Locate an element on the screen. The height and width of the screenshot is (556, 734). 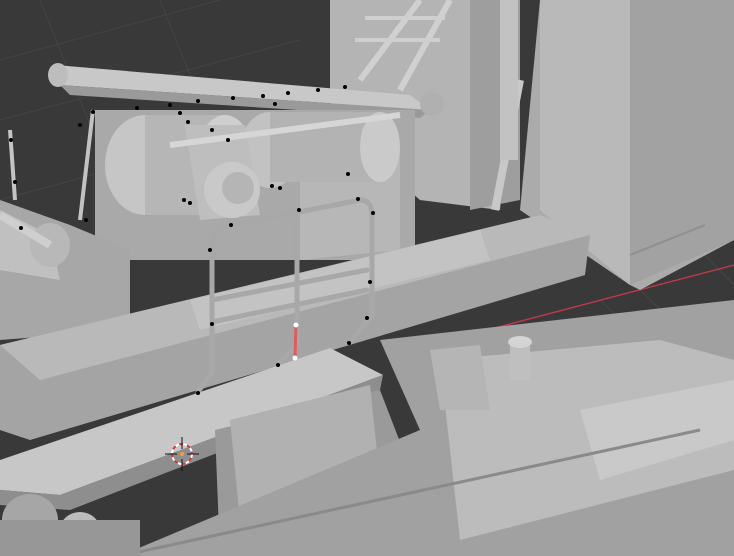
selected-edge is located at coordinates (295, 341).